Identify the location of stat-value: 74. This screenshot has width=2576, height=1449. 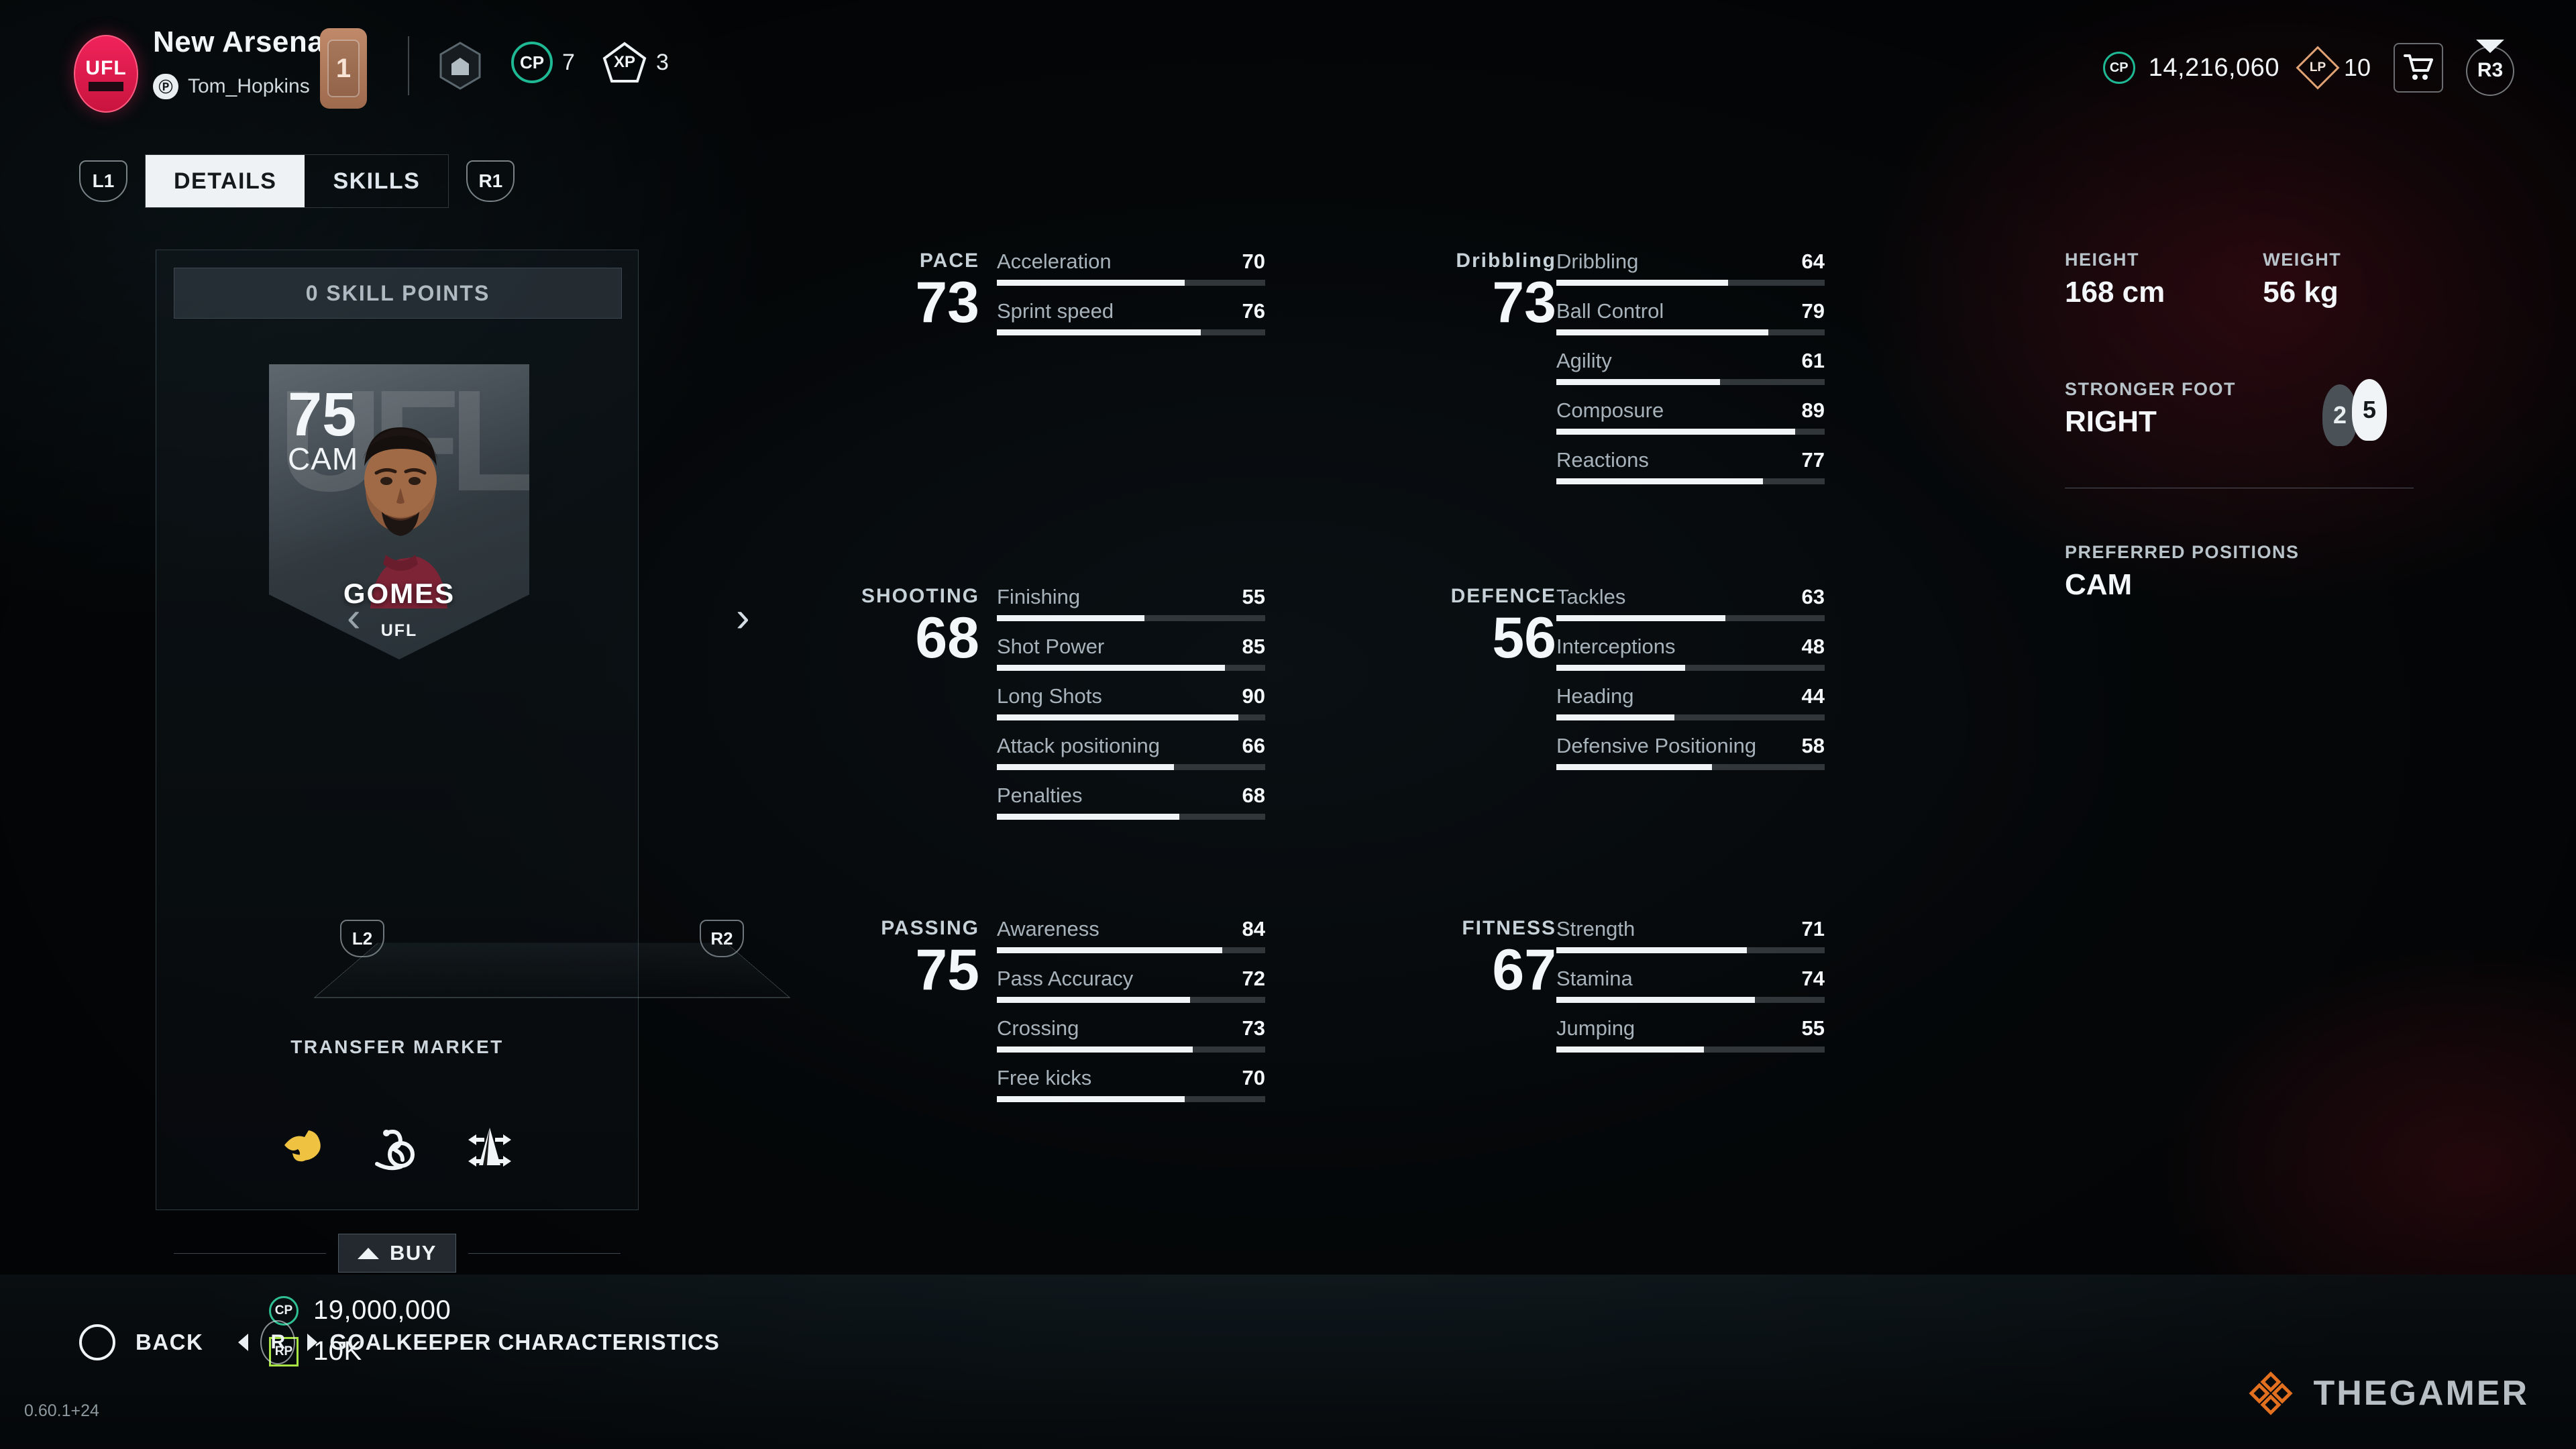
(1813, 978).